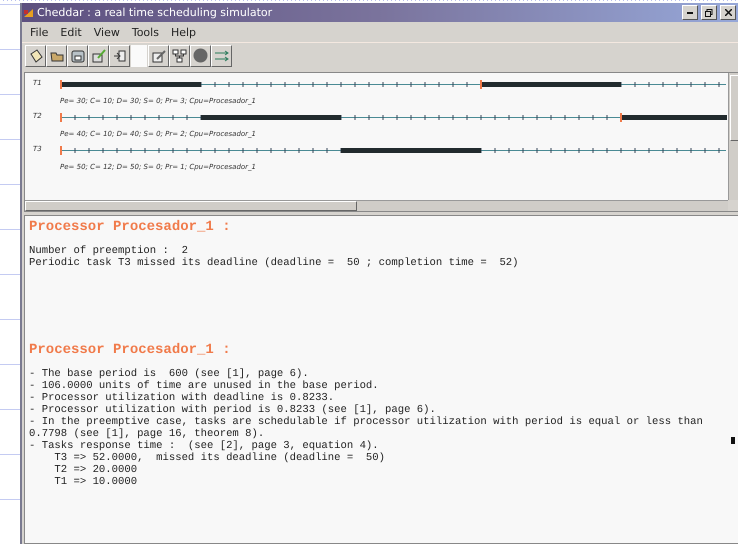 This screenshot has height=544, width=738. I want to click on restore-icon, so click(709, 12).